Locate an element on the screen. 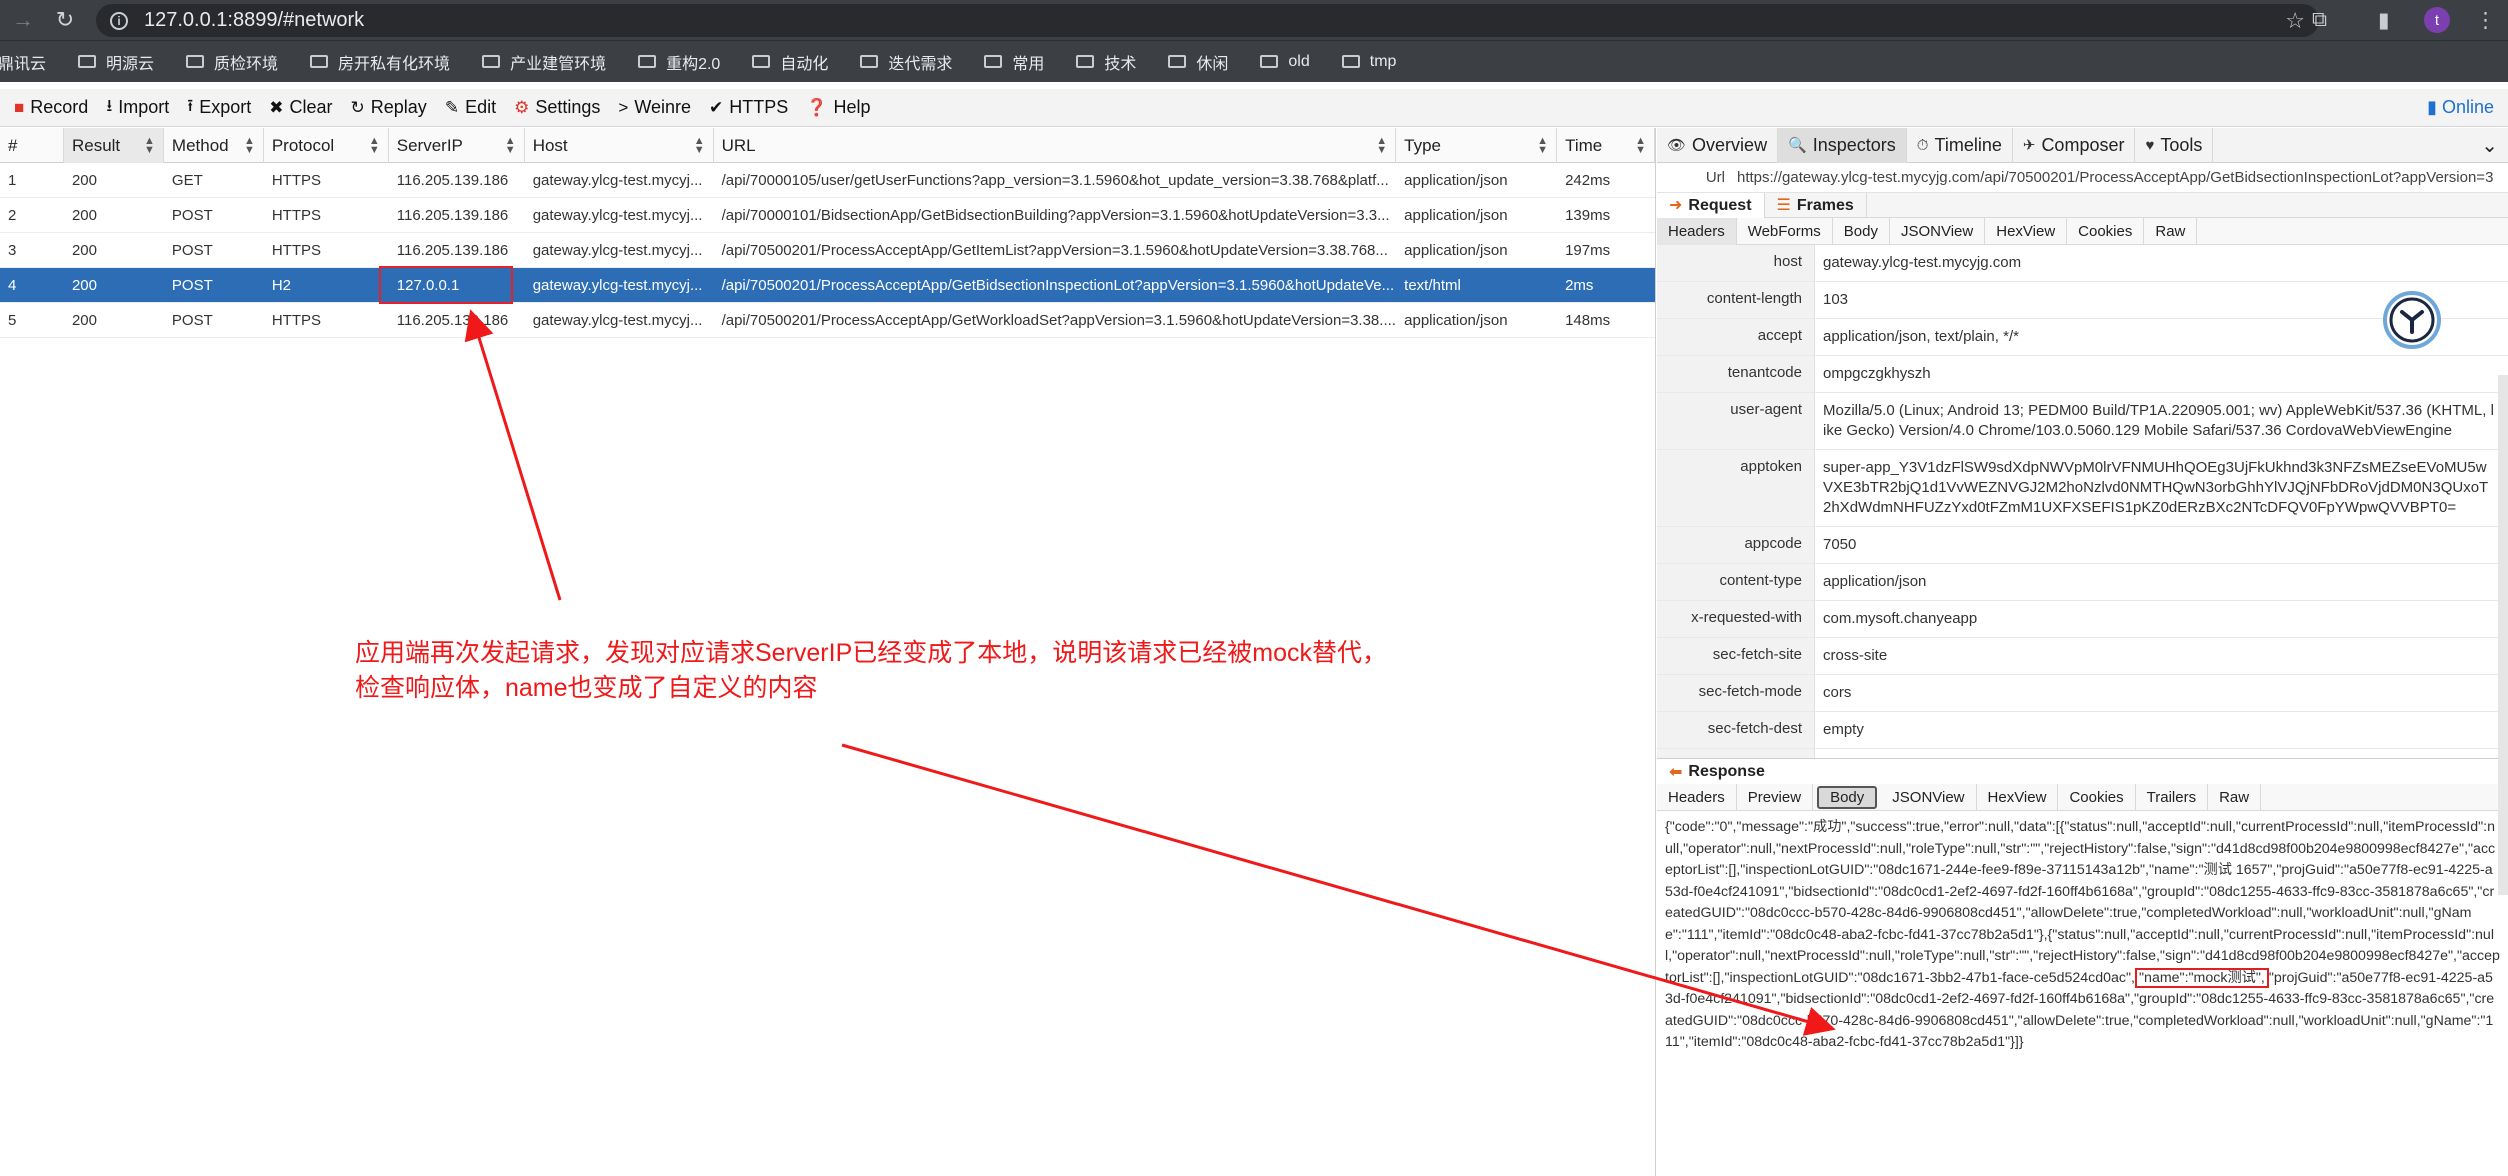 This screenshot has height=1176, width=2508. edit-button: ✎ Edit is located at coordinates (470, 107).